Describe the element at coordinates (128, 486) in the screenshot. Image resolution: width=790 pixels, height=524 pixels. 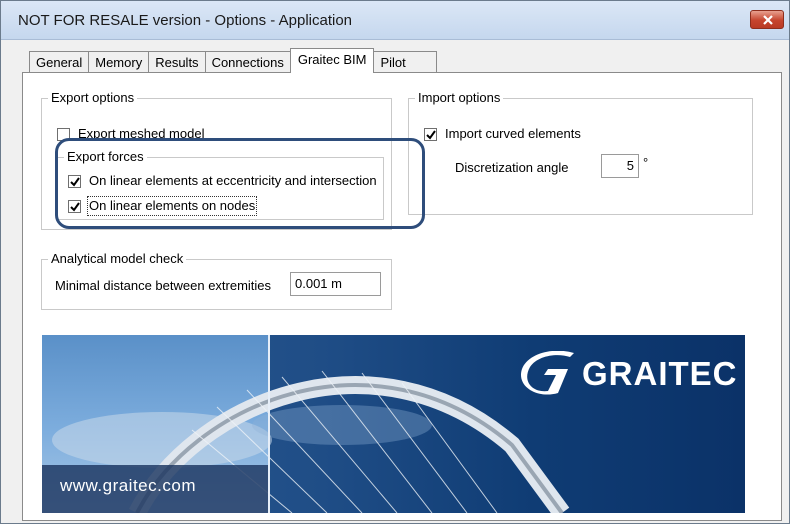
I see `banner-url: www.graitec.com` at that location.